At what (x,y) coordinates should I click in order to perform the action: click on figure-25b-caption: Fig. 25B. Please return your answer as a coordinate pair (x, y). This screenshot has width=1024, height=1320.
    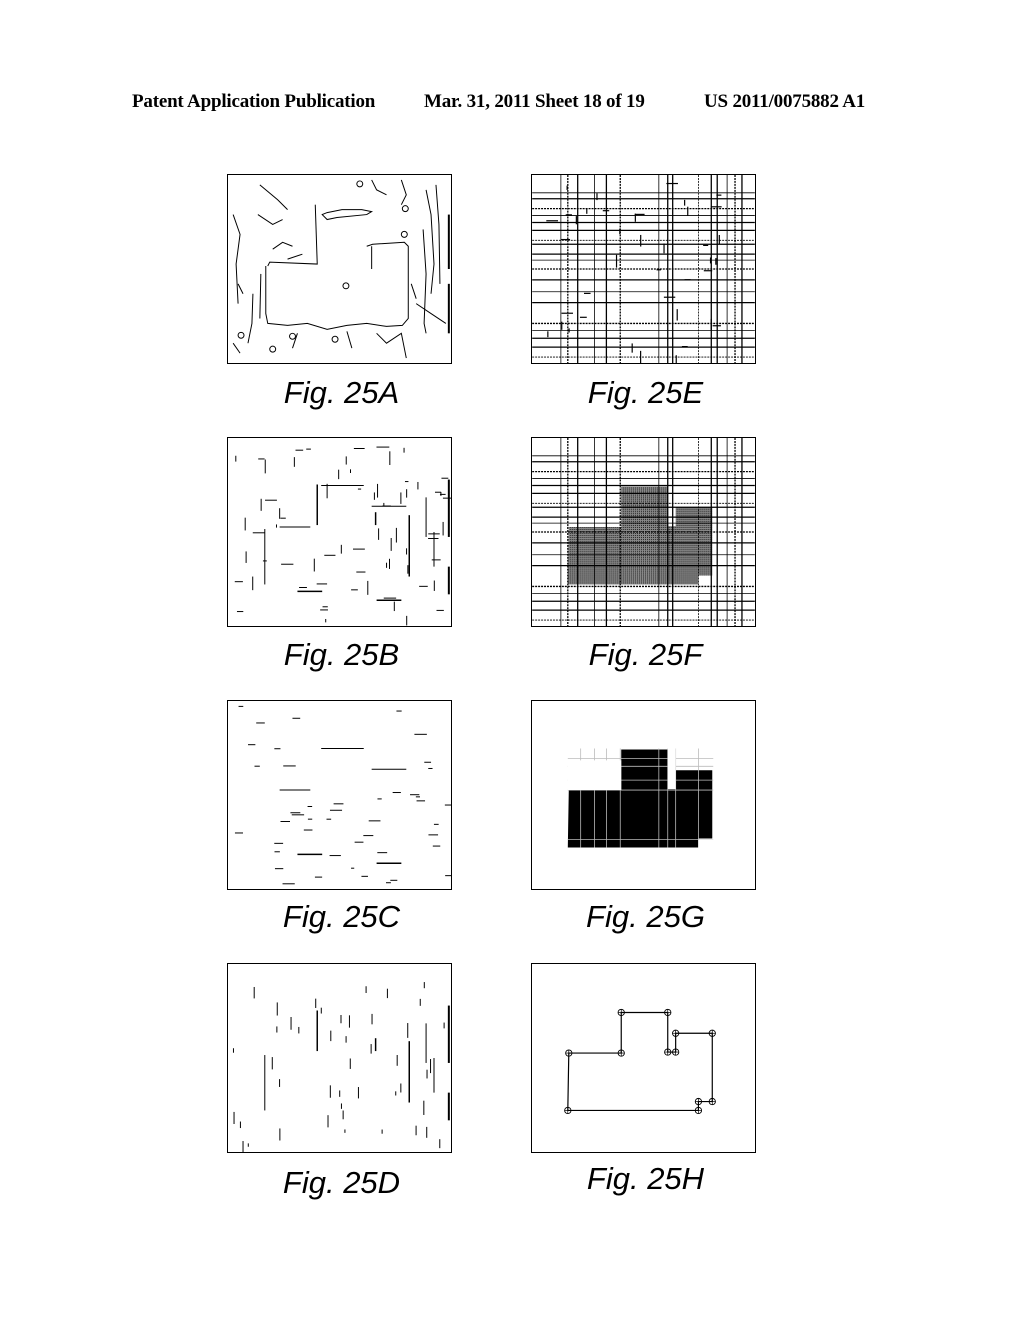
    Looking at the image, I should click on (341, 654).